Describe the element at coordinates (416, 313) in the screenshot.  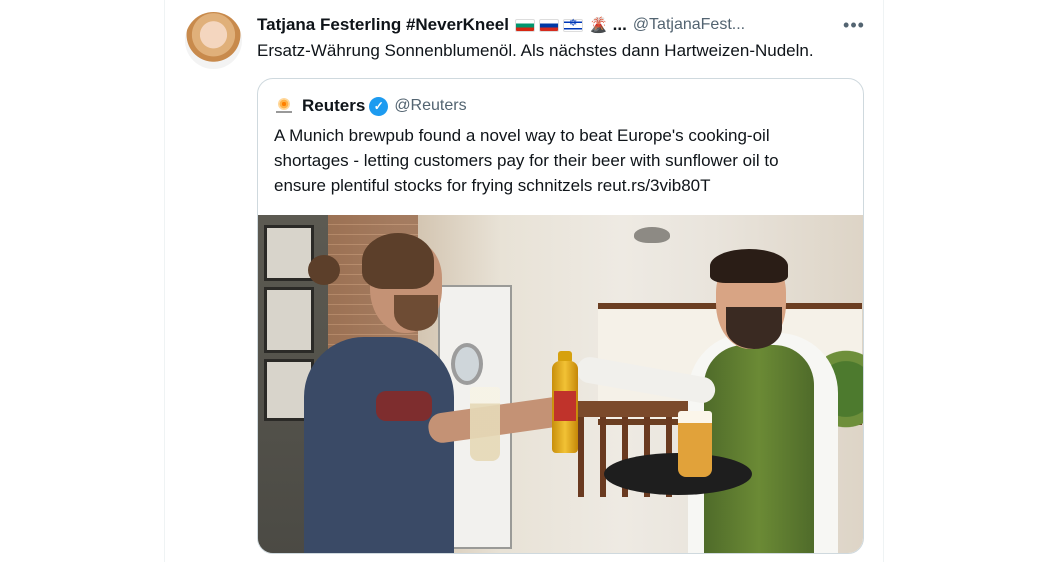
I see `customer-beard` at that location.